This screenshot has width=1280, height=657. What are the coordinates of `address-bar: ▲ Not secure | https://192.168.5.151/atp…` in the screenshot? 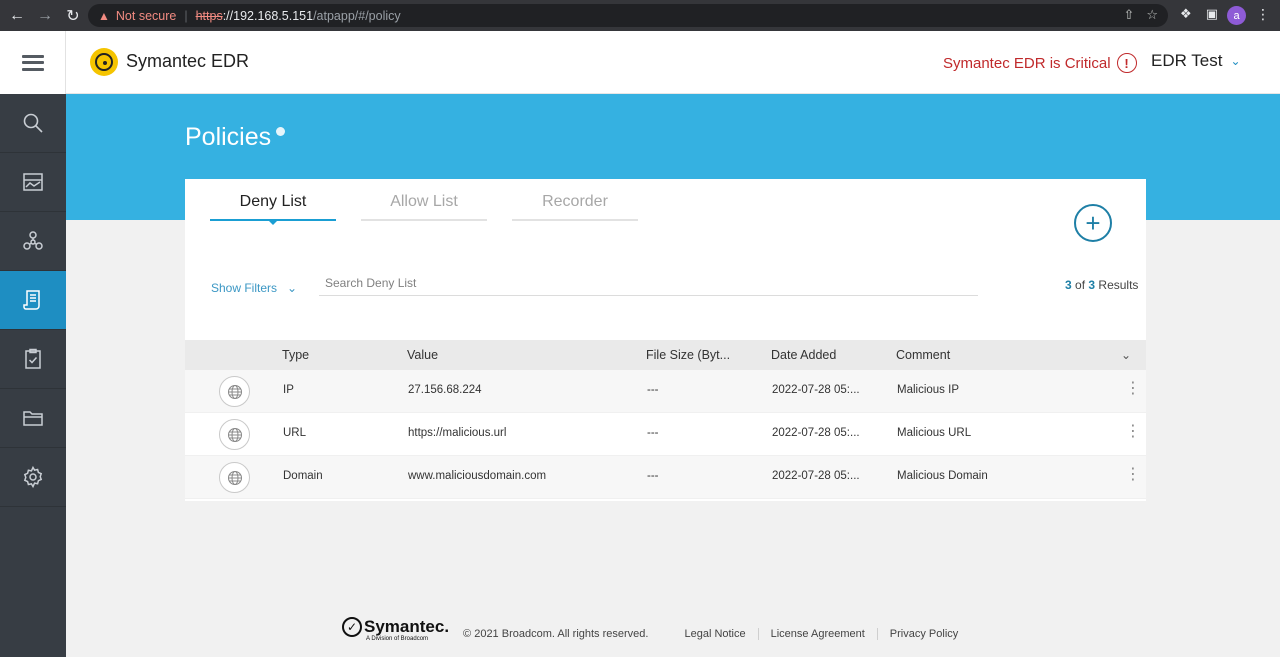 It's located at (628, 15).